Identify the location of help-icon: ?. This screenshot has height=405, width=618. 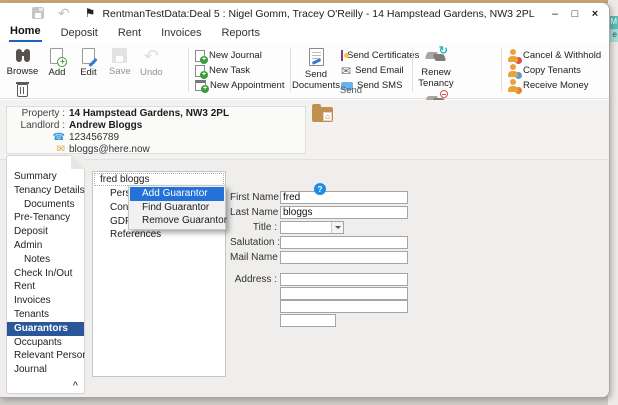
(320, 189).